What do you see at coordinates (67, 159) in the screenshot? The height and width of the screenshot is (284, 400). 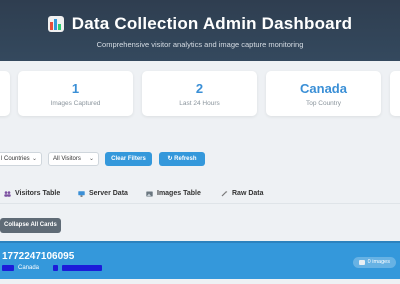 I see `visitor-select-value: All Visitors` at bounding box center [67, 159].